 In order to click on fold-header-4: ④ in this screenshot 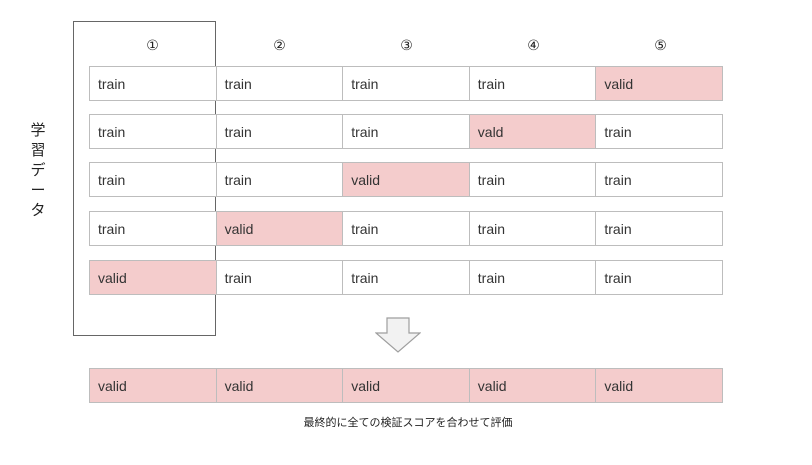, I will do `click(533, 46)`.